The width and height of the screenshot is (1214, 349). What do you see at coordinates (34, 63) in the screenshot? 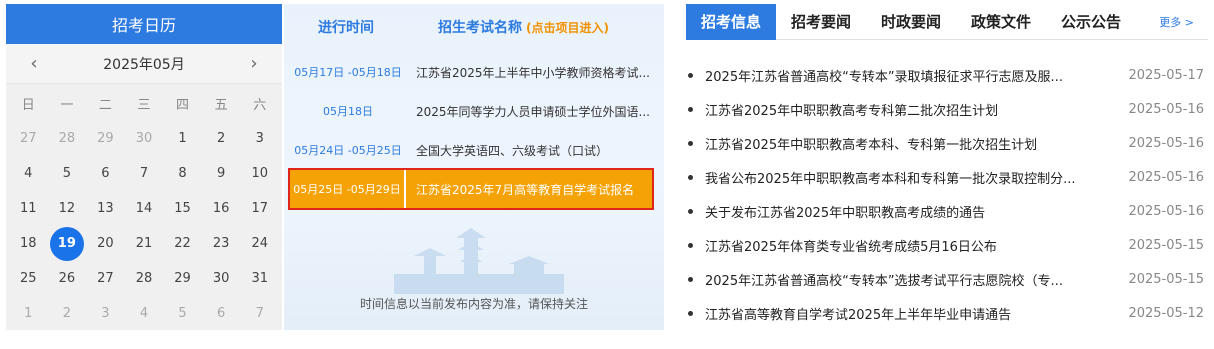
I see `prev-month-icon: ‹` at bounding box center [34, 63].